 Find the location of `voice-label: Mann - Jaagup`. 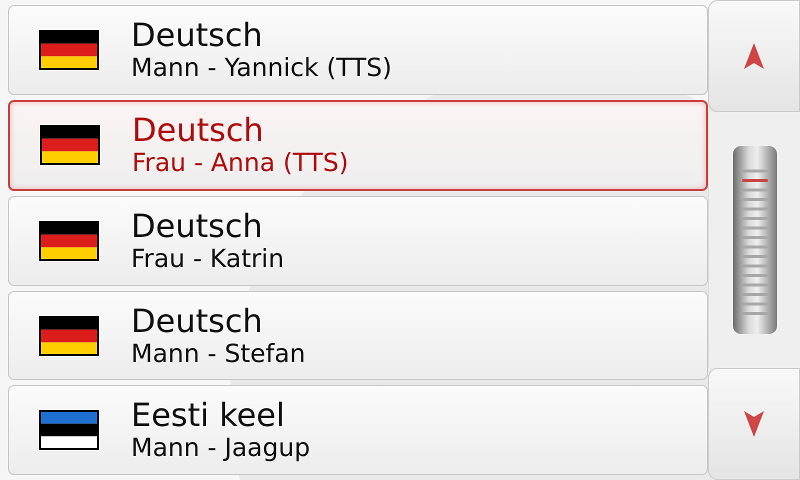

voice-label: Mann - Jaagup is located at coordinates (220, 448).